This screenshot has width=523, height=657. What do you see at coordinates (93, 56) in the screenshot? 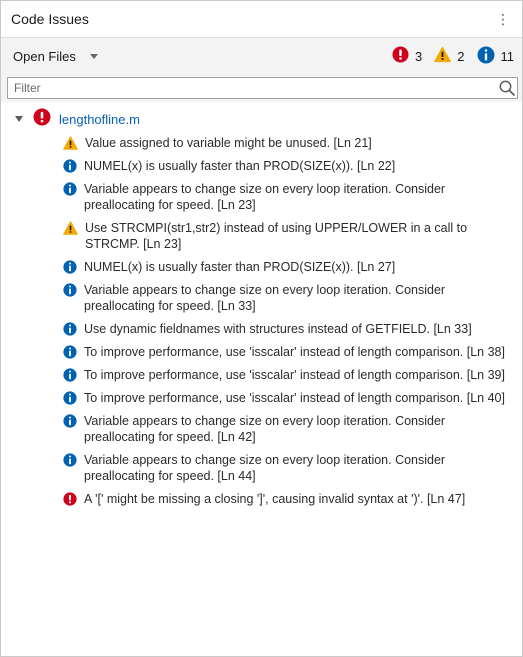
I see `chevron-down-icon` at bounding box center [93, 56].